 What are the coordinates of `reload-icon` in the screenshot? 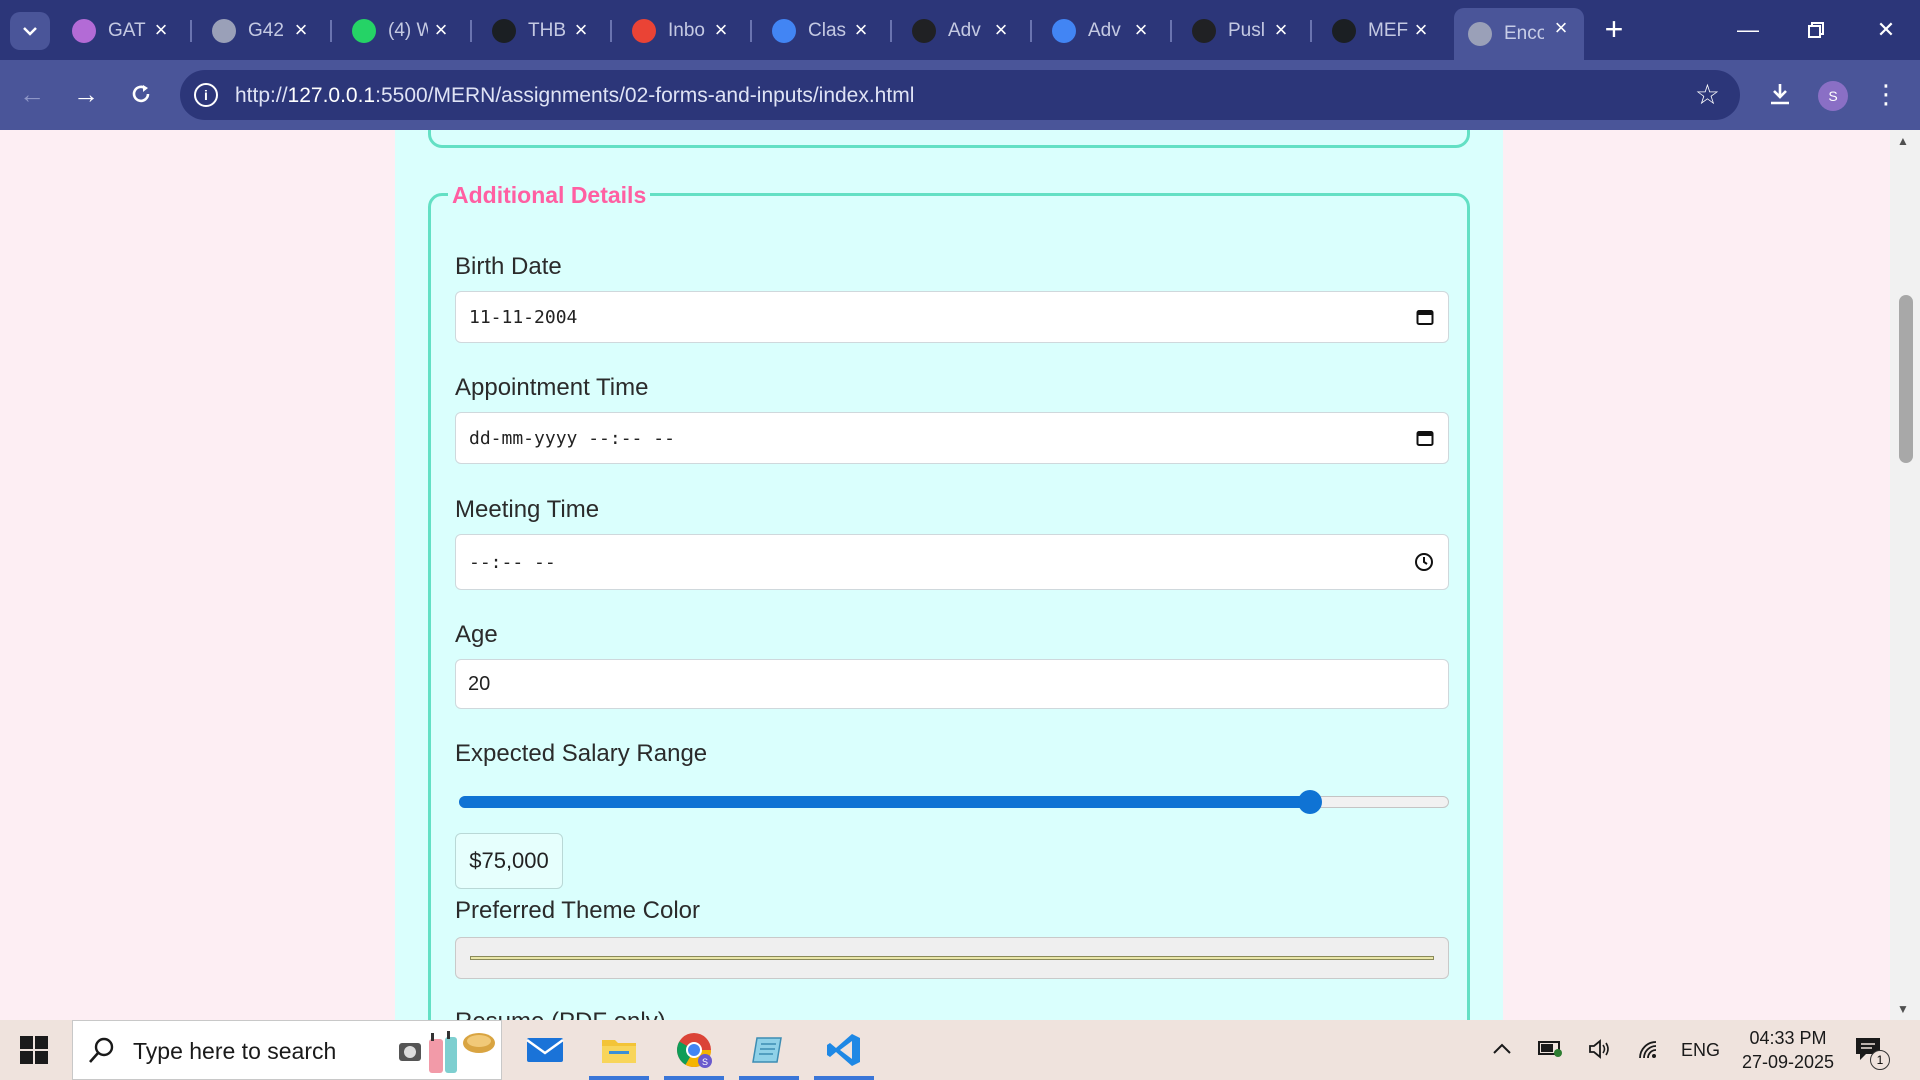 It's located at (141, 94).